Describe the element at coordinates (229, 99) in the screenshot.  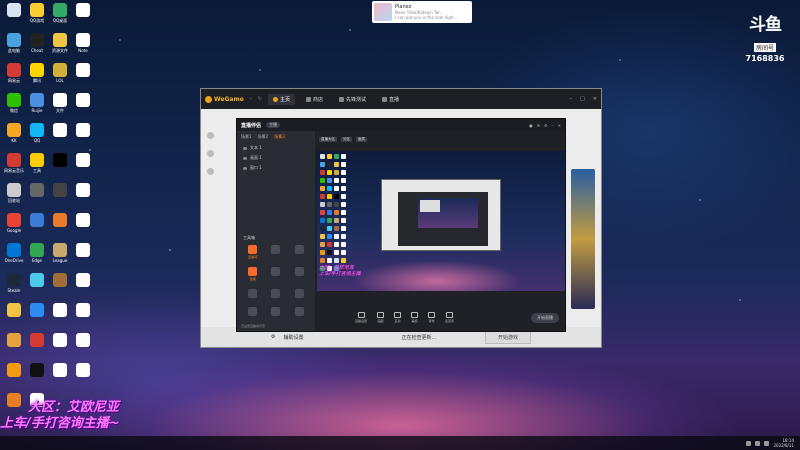
I see `wegame-logo-text: WeGame` at that location.